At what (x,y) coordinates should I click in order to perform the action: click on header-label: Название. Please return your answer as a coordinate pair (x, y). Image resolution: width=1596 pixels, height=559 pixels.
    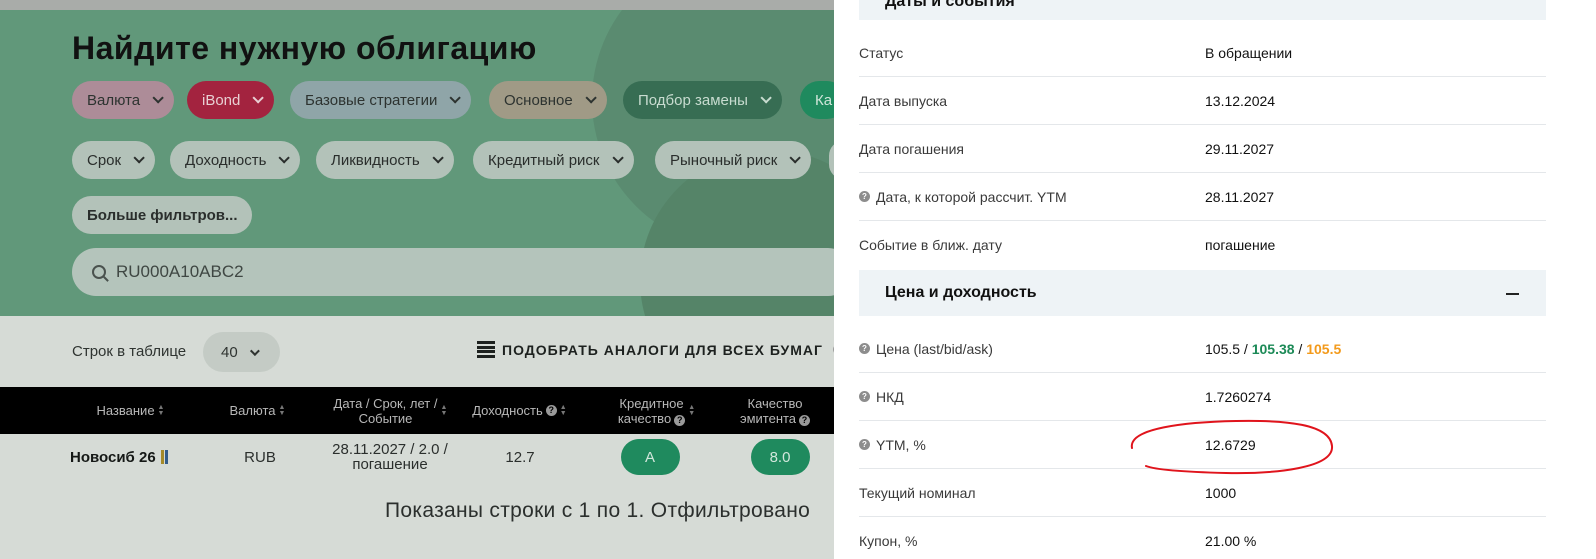
    Looking at the image, I should click on (125, 410).